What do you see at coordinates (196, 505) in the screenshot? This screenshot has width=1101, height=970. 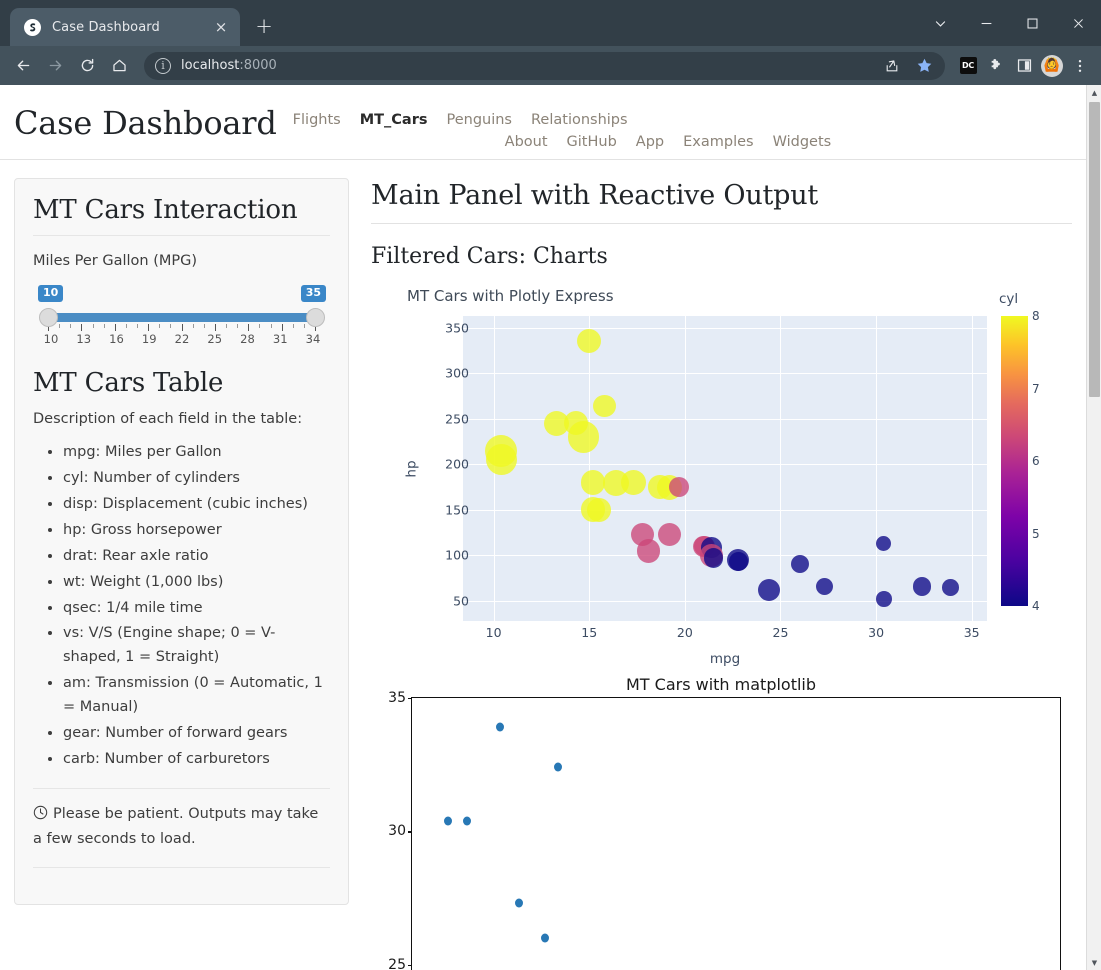 I see `list-item: disp: Displacement (cubic inches)` at bounding box center [196, 505].